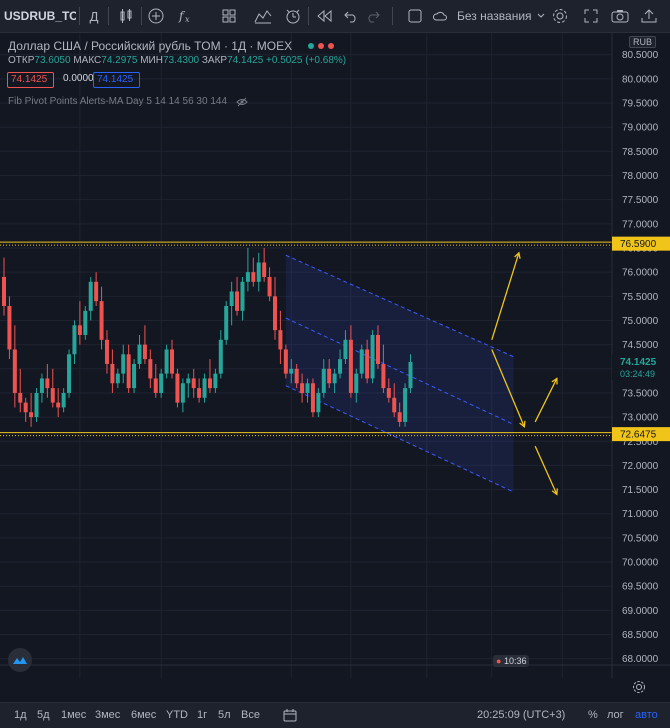 This screenshot has height=728, width=670. I want to click on log-scale-toggle: лог, so click(615, 715).